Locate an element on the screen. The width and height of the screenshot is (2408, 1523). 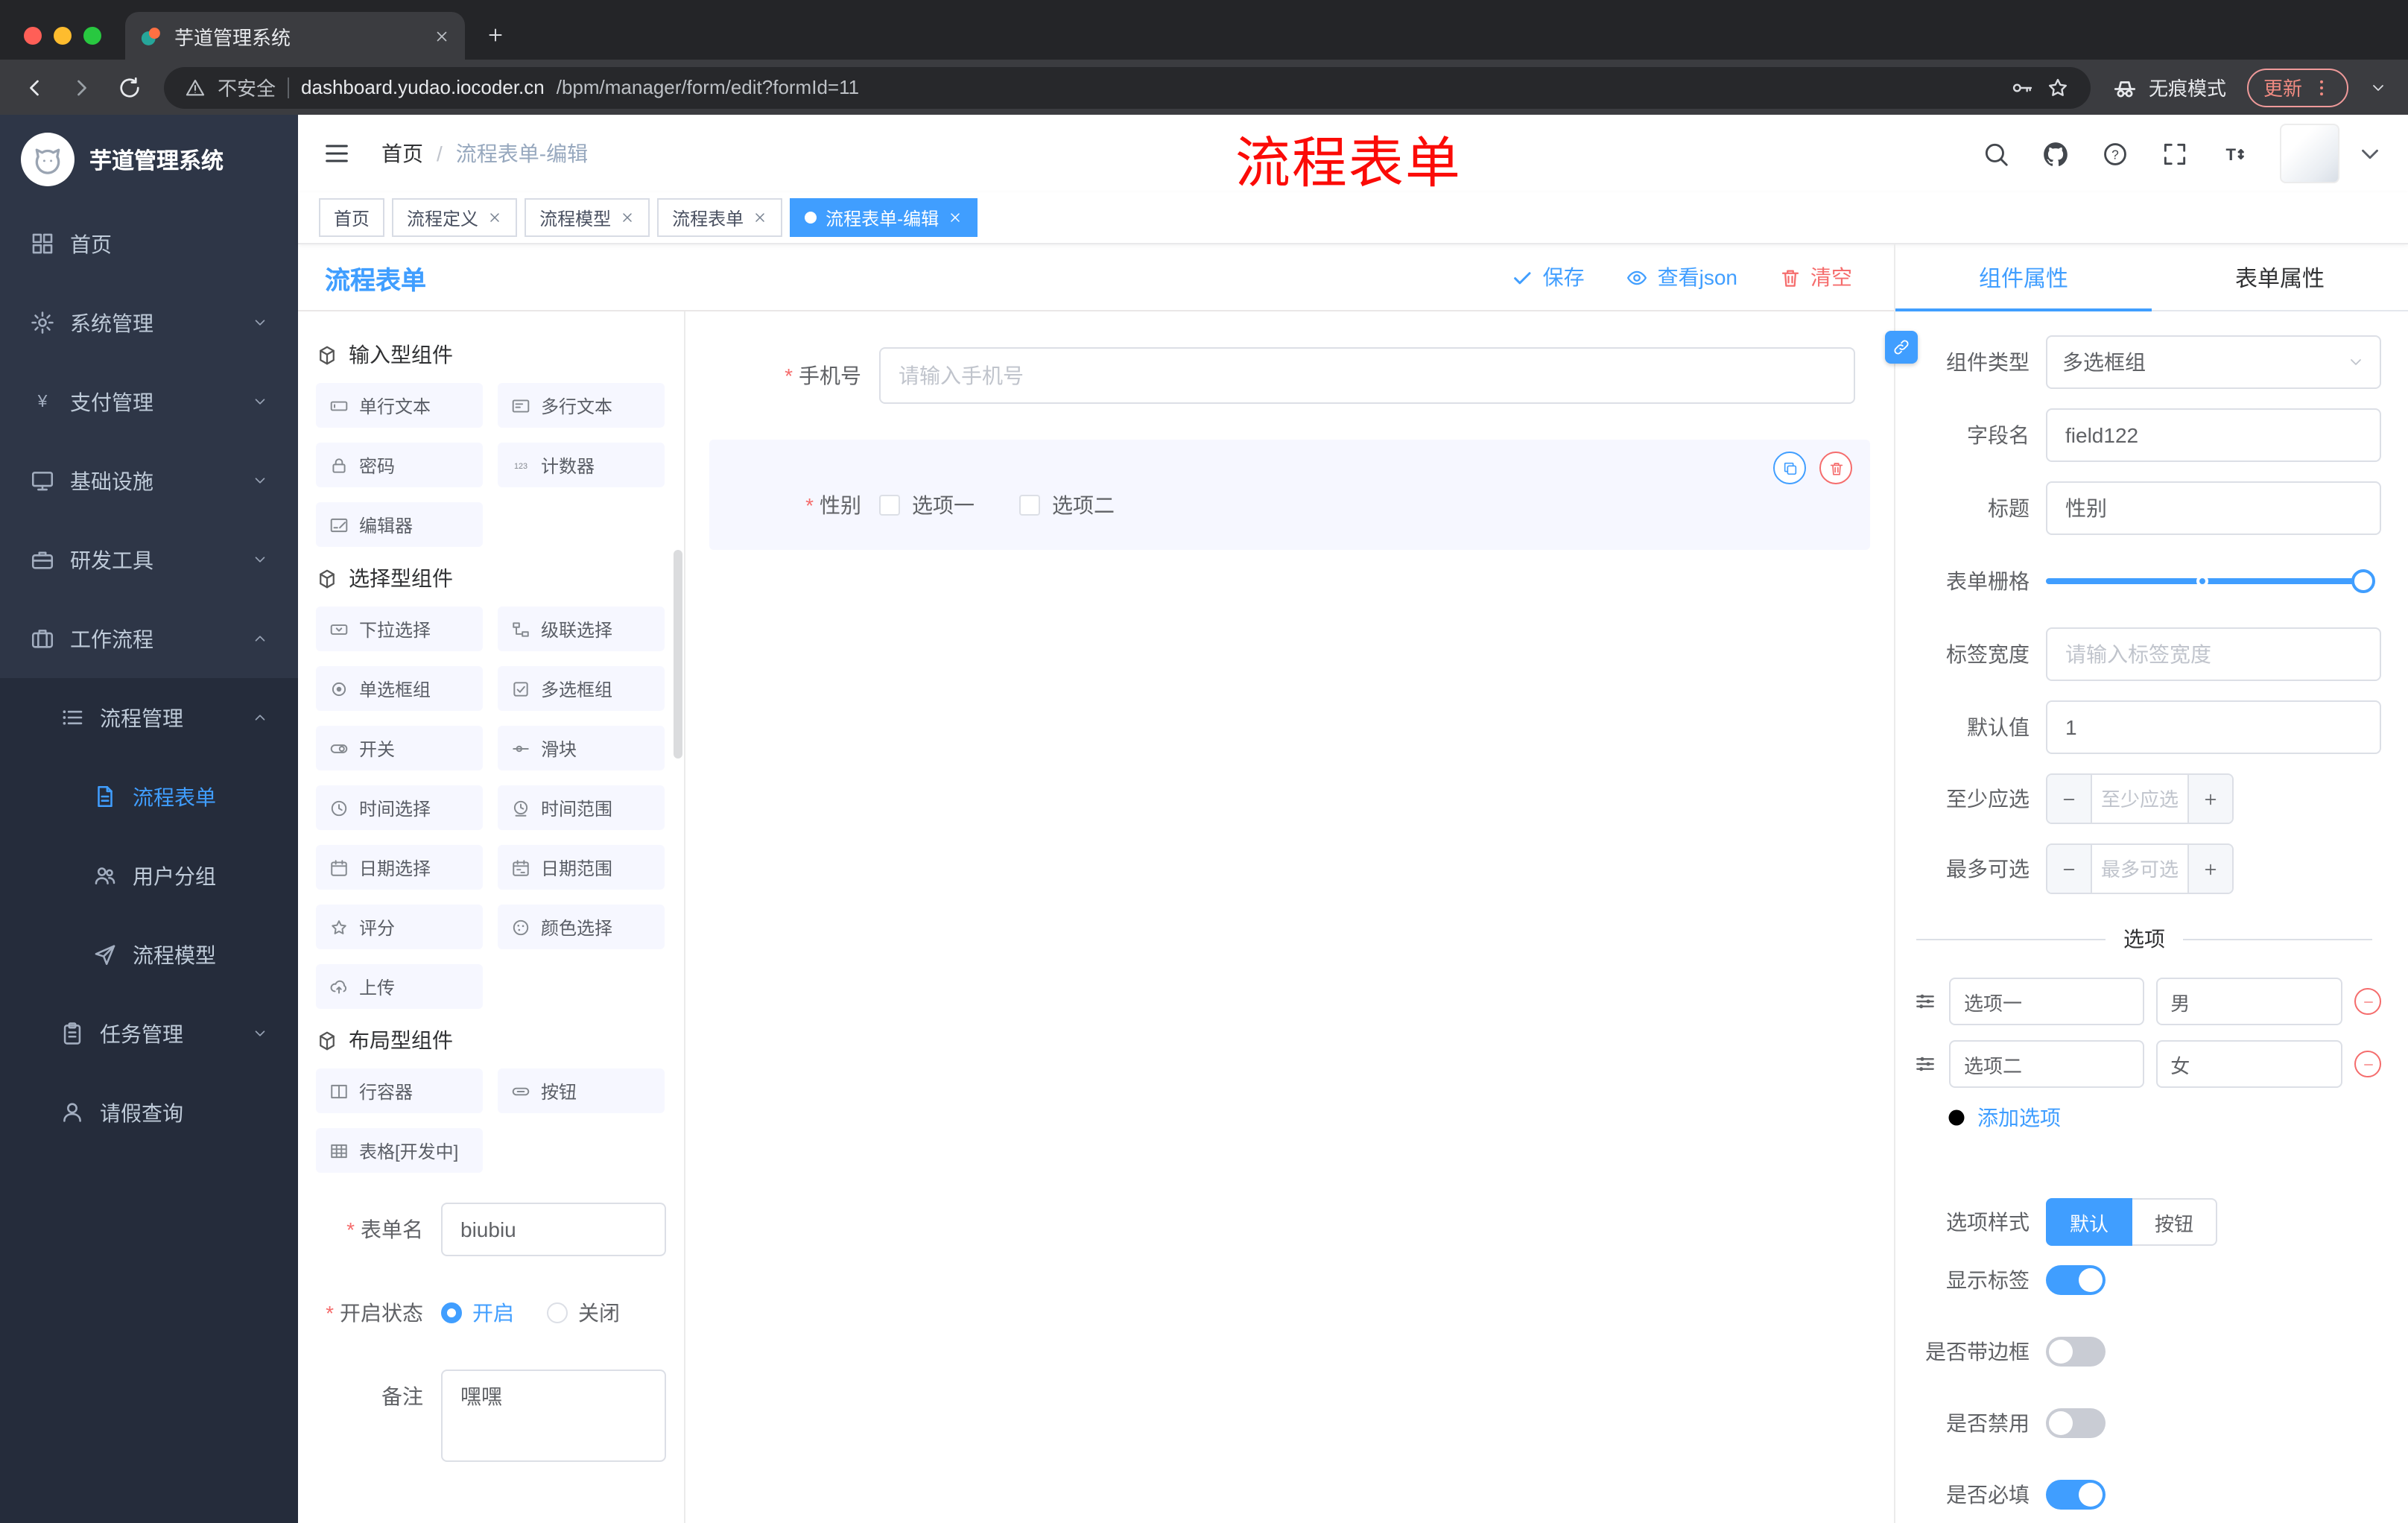
fullscreen-icon is located at coordinates (2175, 154).